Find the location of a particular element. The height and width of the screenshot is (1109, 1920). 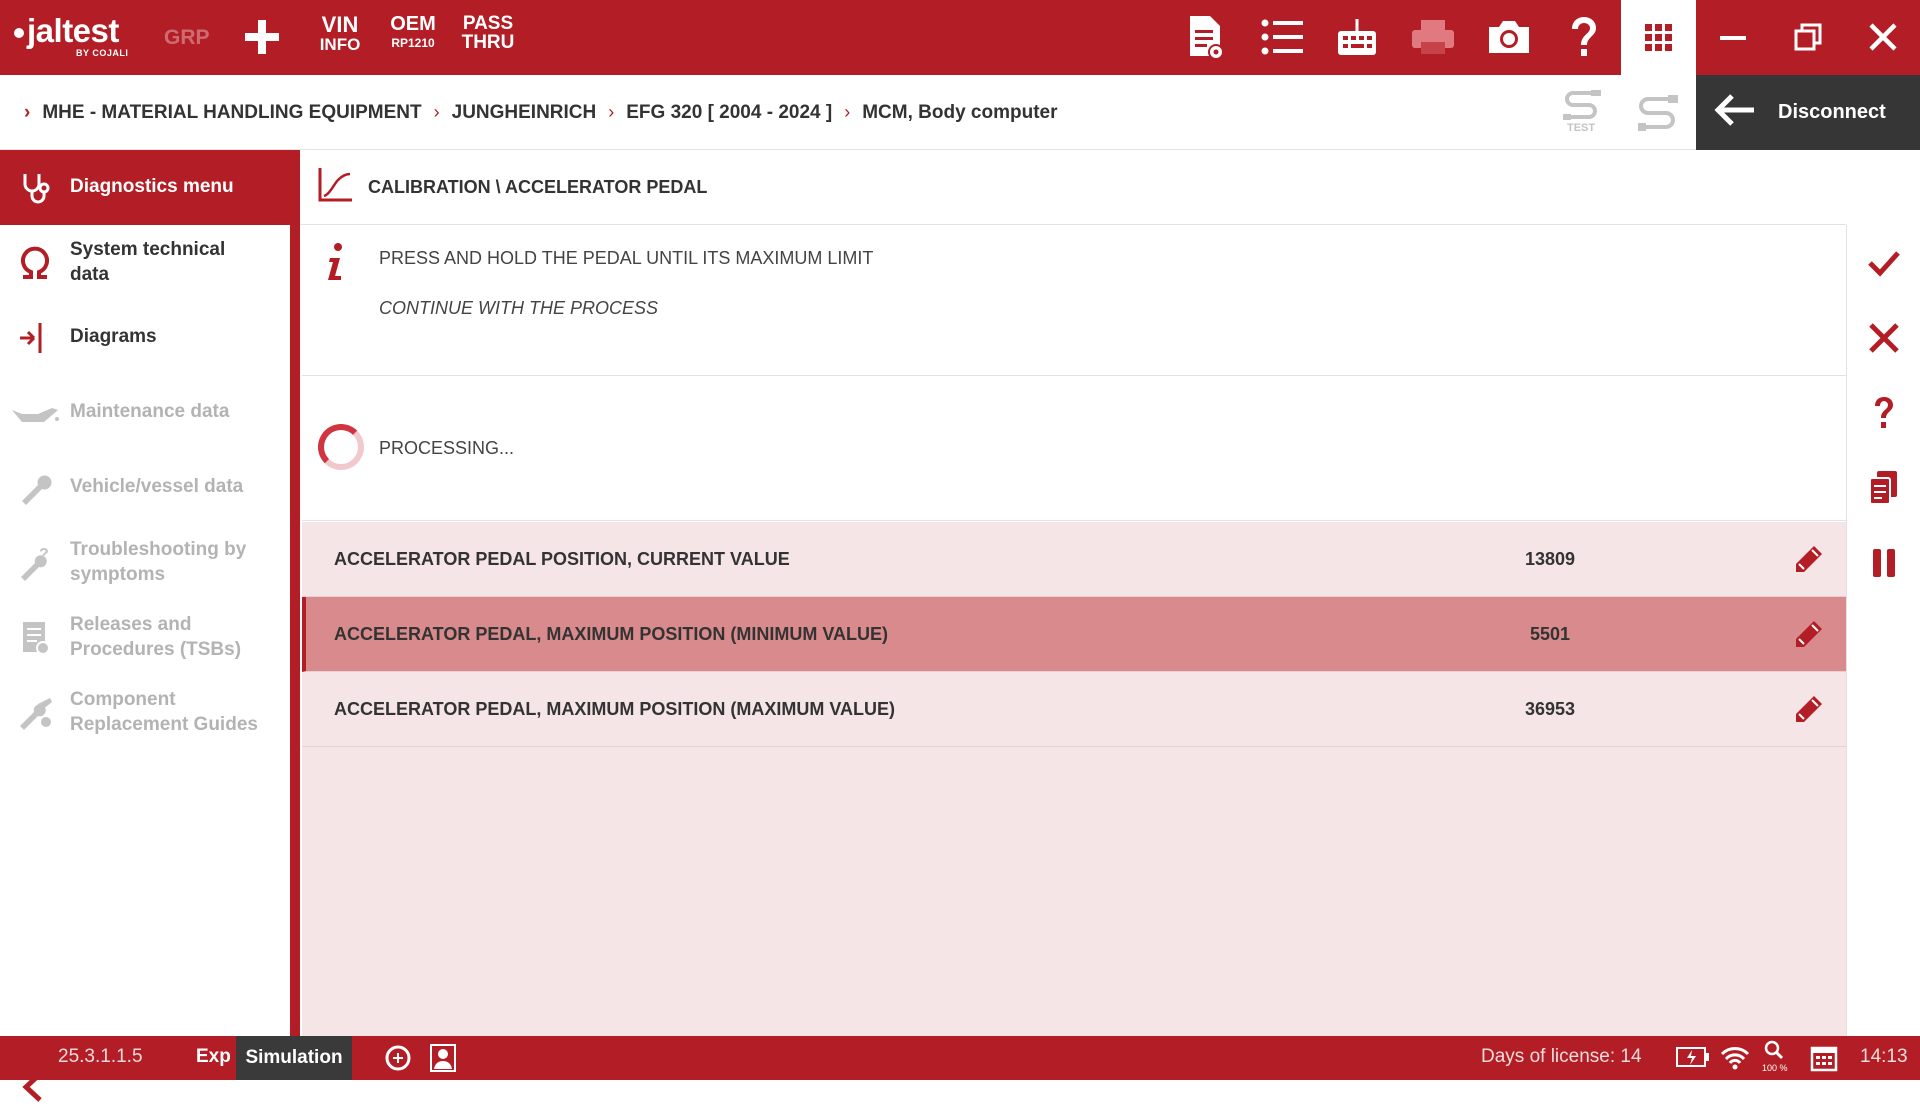

clipboard-icon is located at coordinates (1883, 487).